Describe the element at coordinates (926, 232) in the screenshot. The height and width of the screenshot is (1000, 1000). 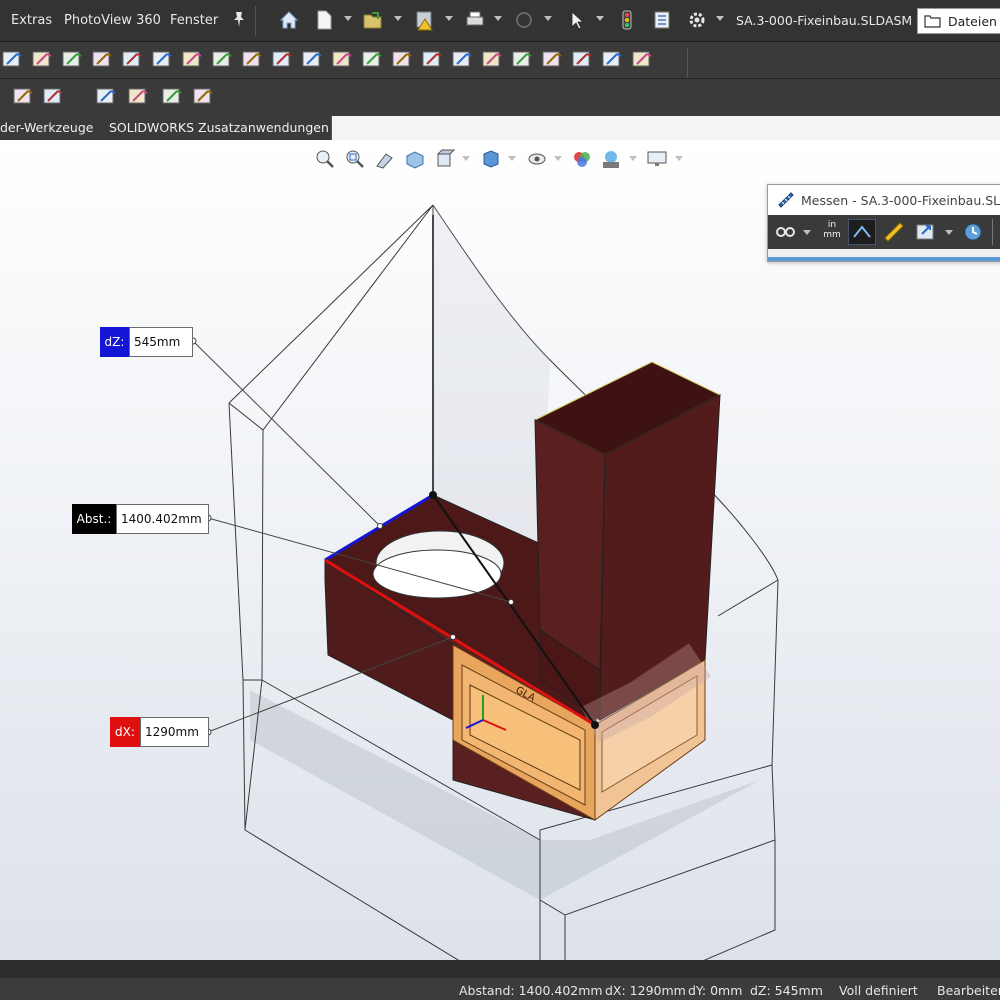
I see `projected-on-icon` at that location.